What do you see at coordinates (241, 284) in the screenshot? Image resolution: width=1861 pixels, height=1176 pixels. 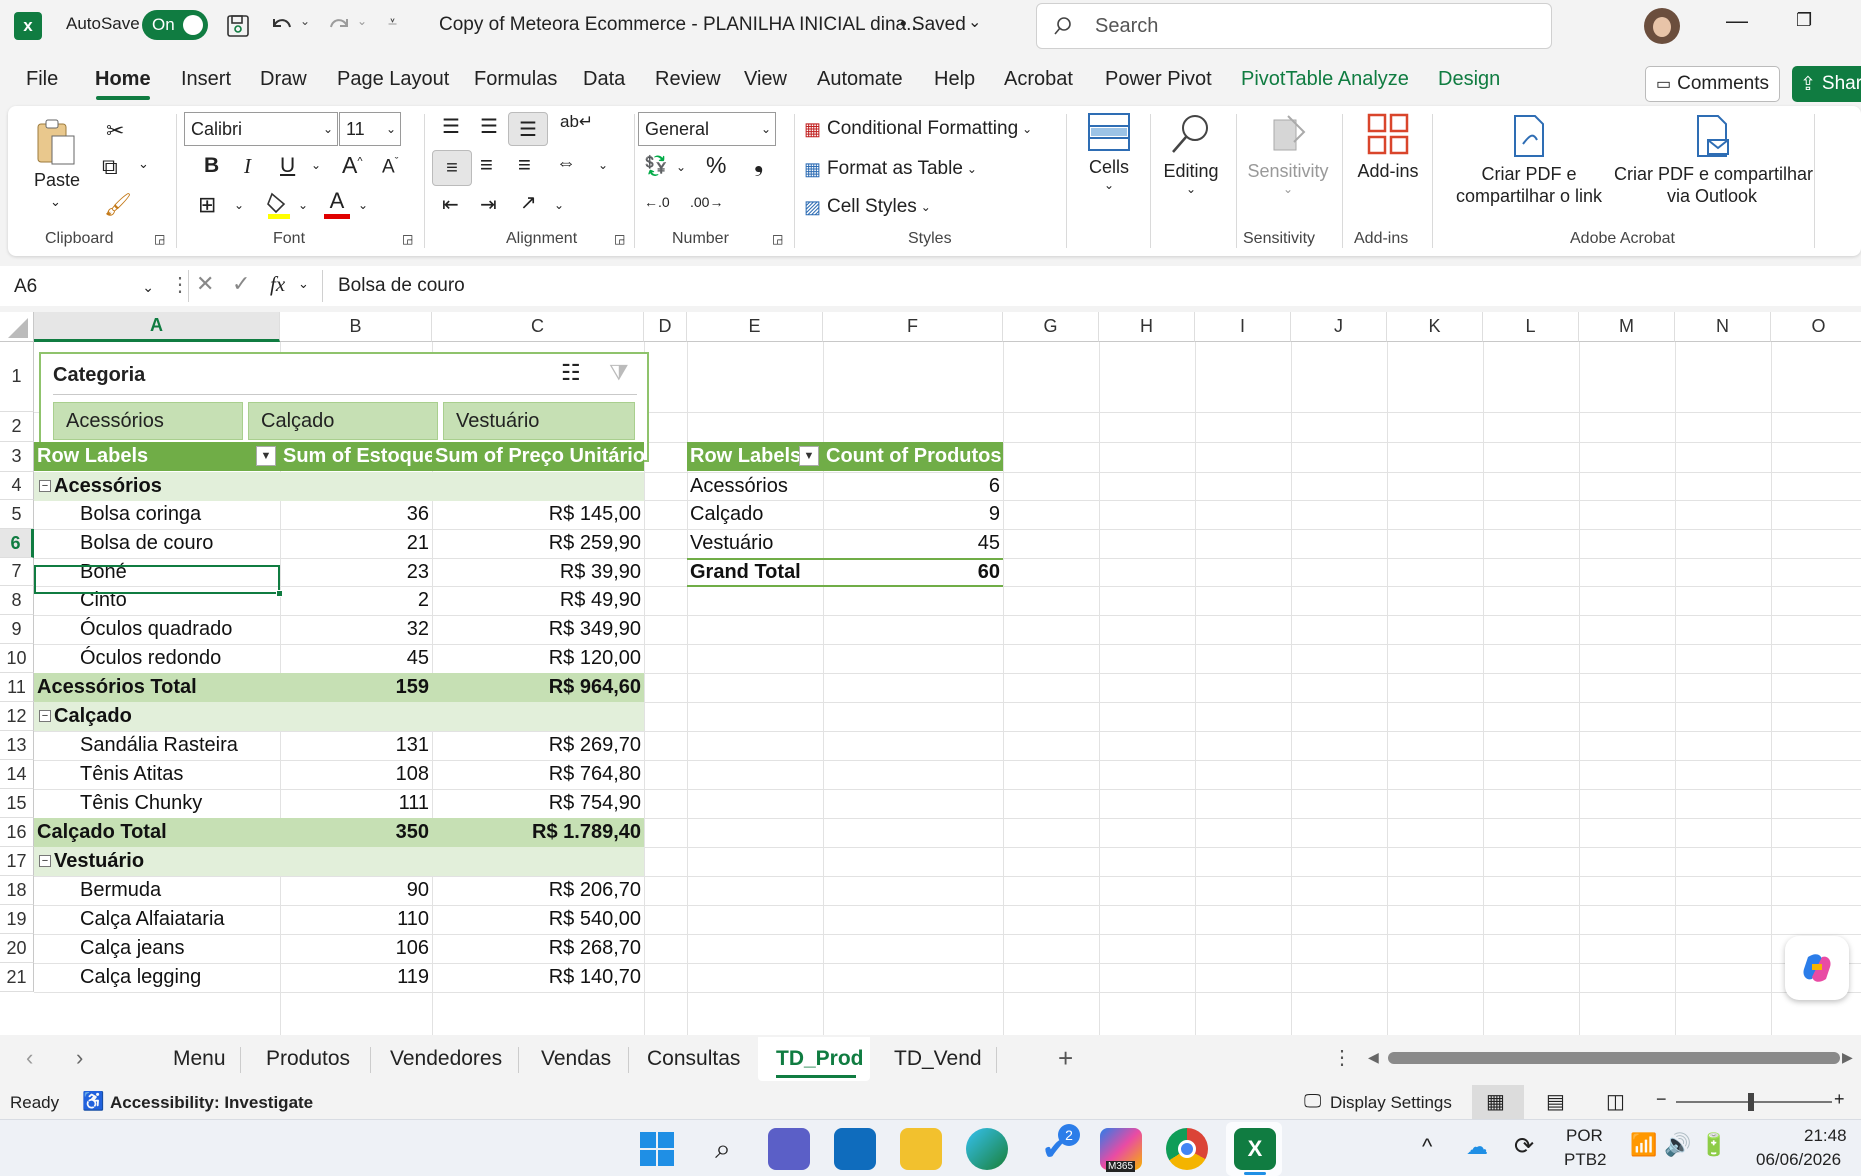 I see `enter-icon: ✓` at bounding box center [241, 284].